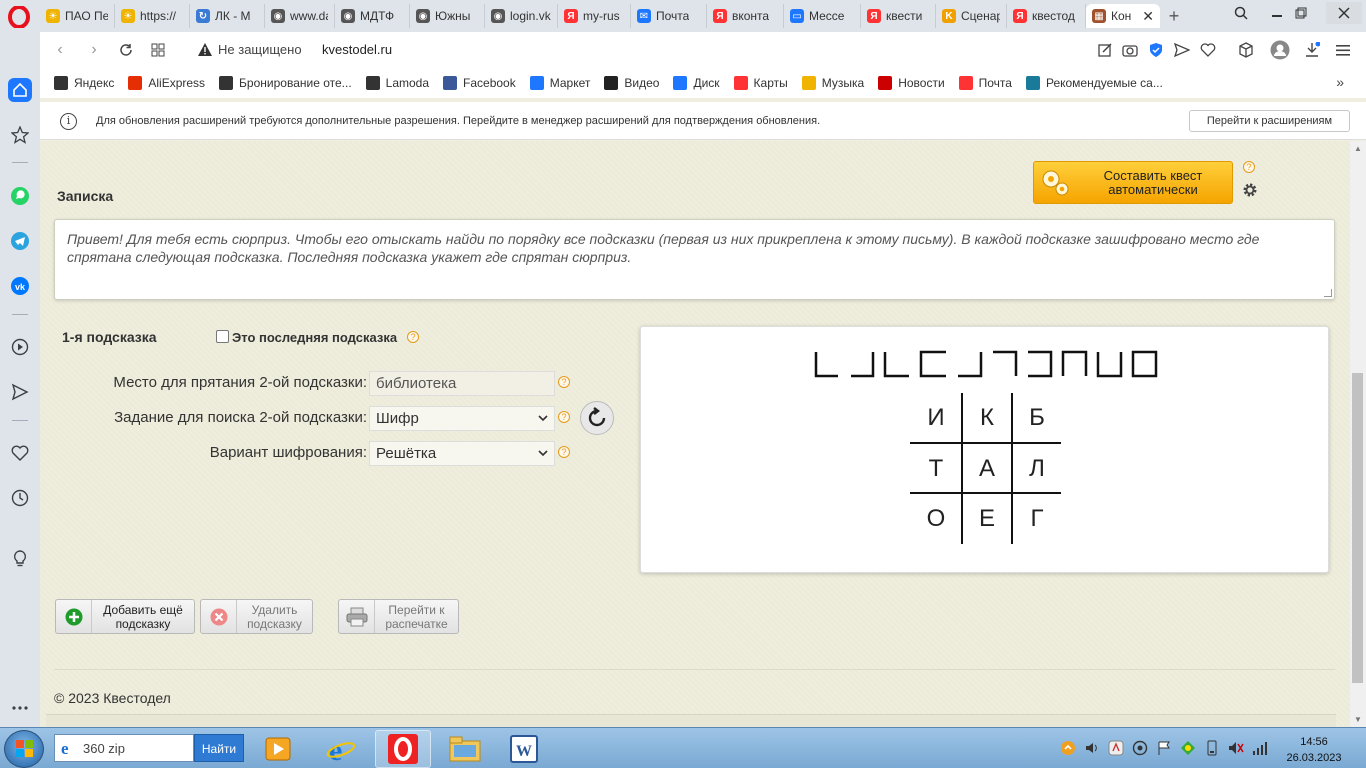 This screenshot has width=1366, height=768. Describe the element at coordinates (1241, 13) in the screenshot. I see `search-tabs-icon` at that location.